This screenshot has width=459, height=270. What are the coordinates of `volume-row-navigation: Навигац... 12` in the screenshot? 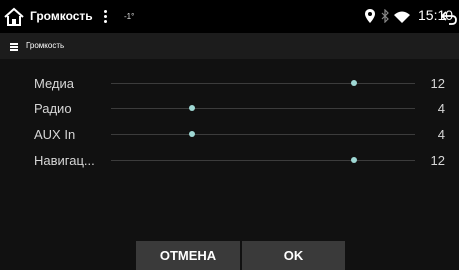 It's located at (229, 161).